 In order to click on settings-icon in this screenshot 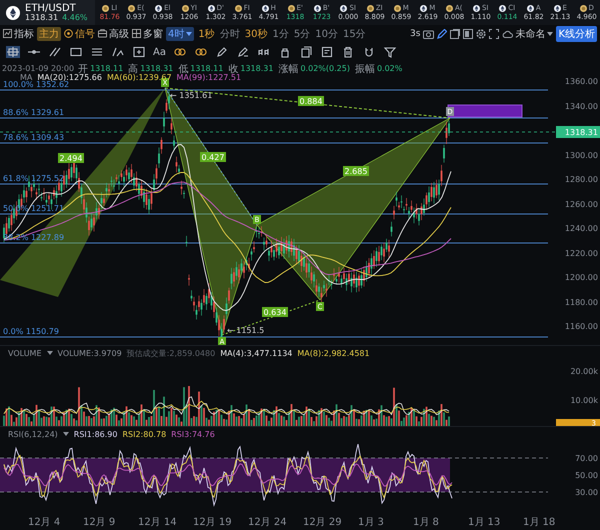, I will do `click(481, 33)`.